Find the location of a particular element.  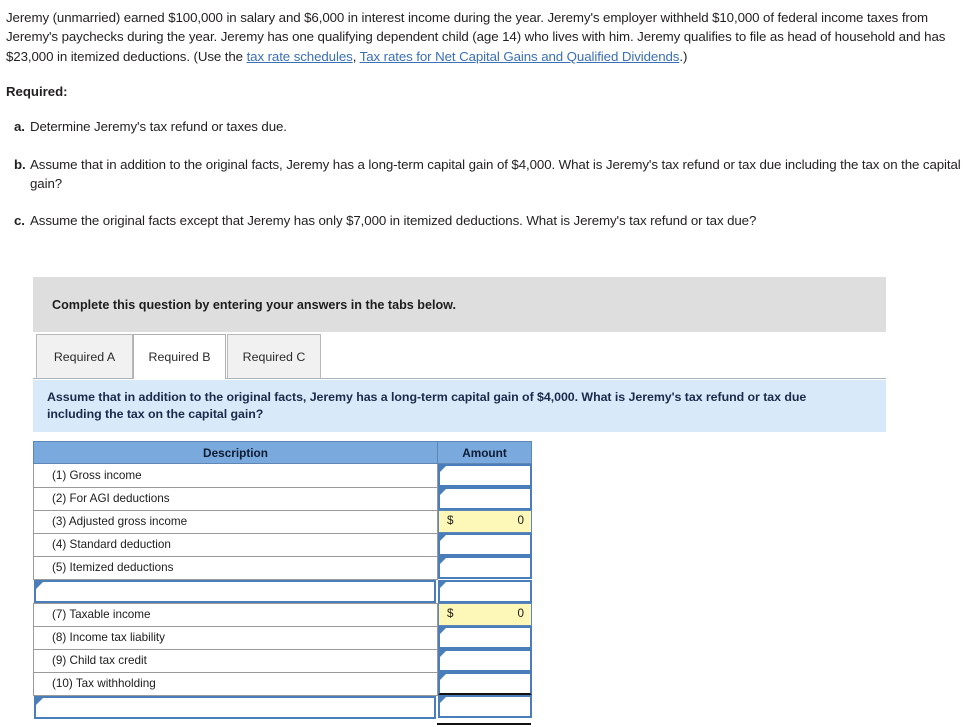

total-double-underline is located at coordinates (484, 724).